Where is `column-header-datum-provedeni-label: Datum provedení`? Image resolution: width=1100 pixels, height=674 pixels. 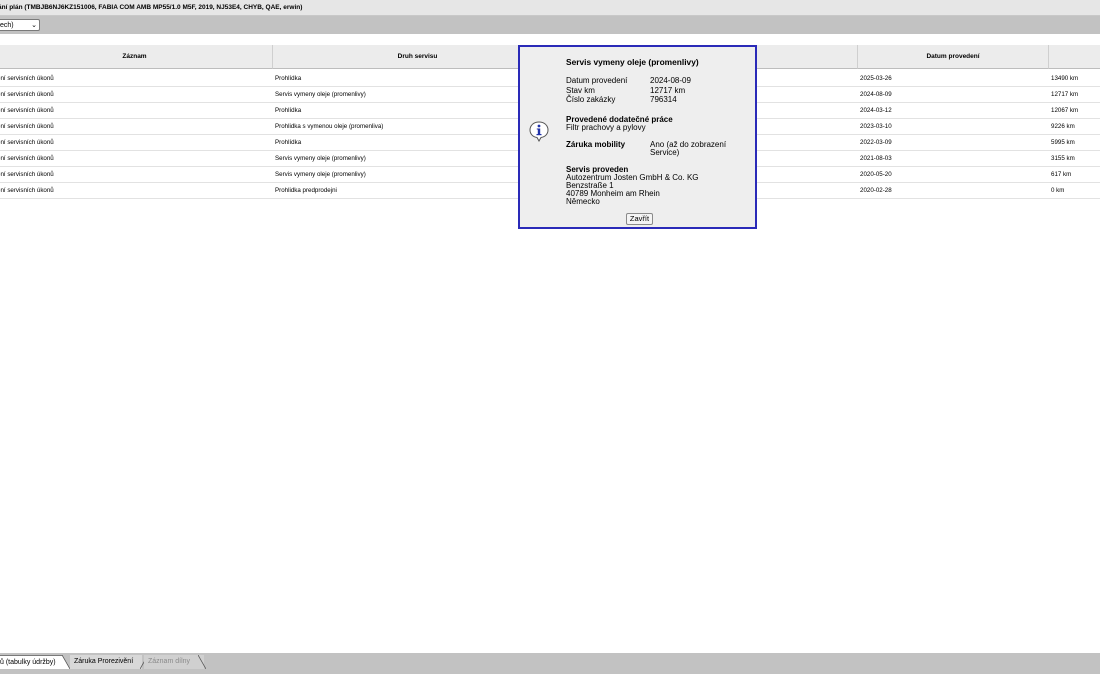
column-header-datum-provedeni-label: Datum provedení is located at coordinates (953, 56).